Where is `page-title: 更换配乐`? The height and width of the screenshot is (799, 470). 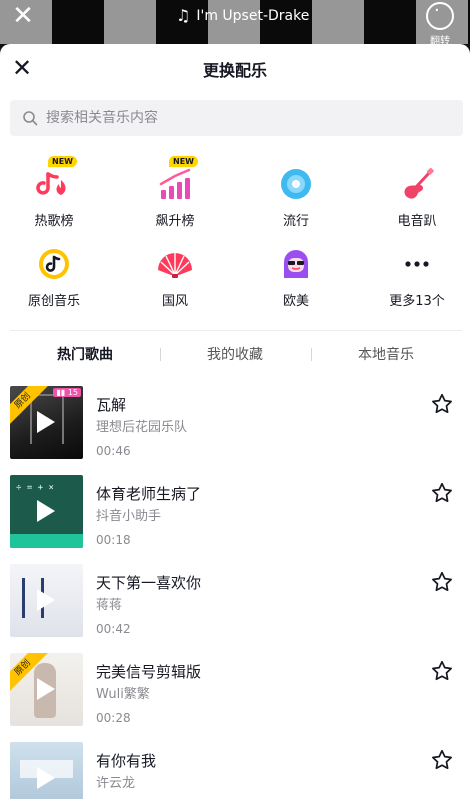 page-title: 更换配乐 is located at coordinates (234, 70).